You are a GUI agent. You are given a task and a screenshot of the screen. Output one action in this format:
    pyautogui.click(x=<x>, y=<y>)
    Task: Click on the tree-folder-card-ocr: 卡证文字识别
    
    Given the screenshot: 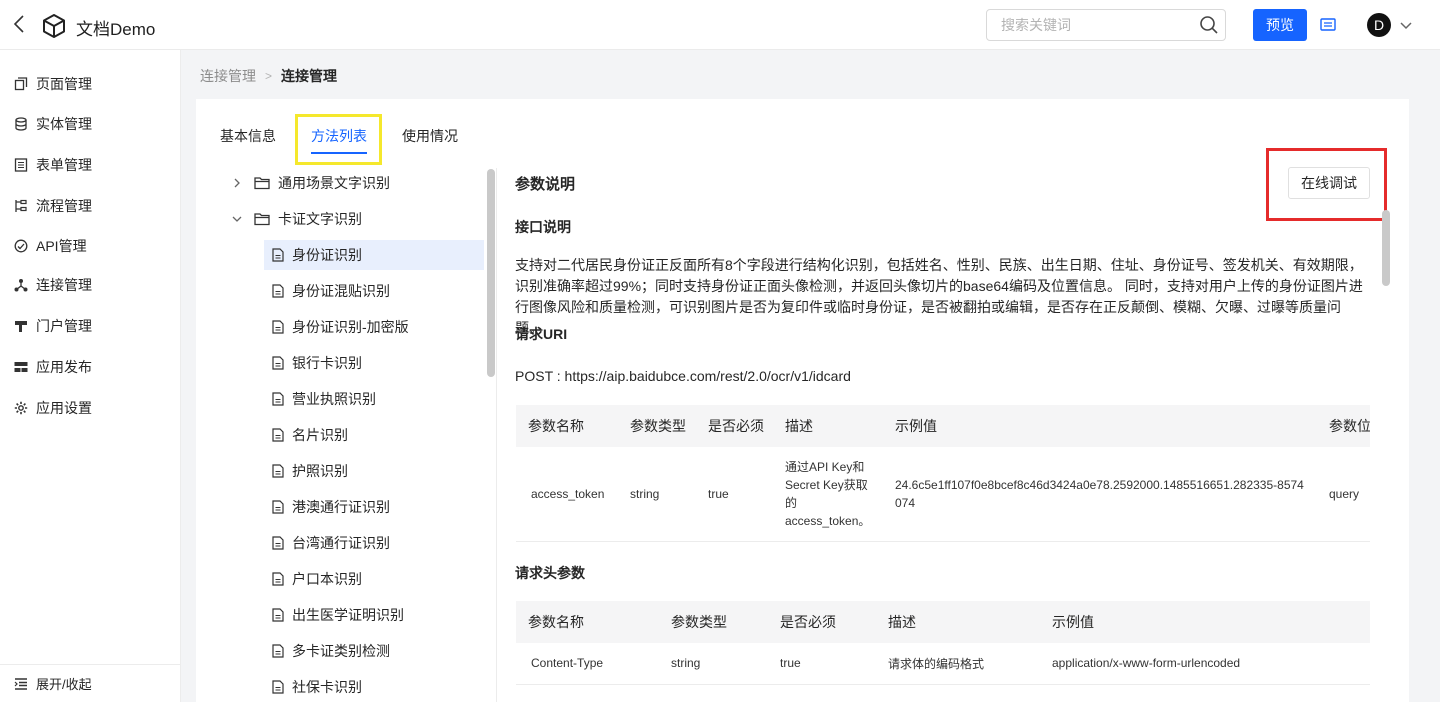 What is the action you would take?
    pyautogui.click(x=296, y=219)
    